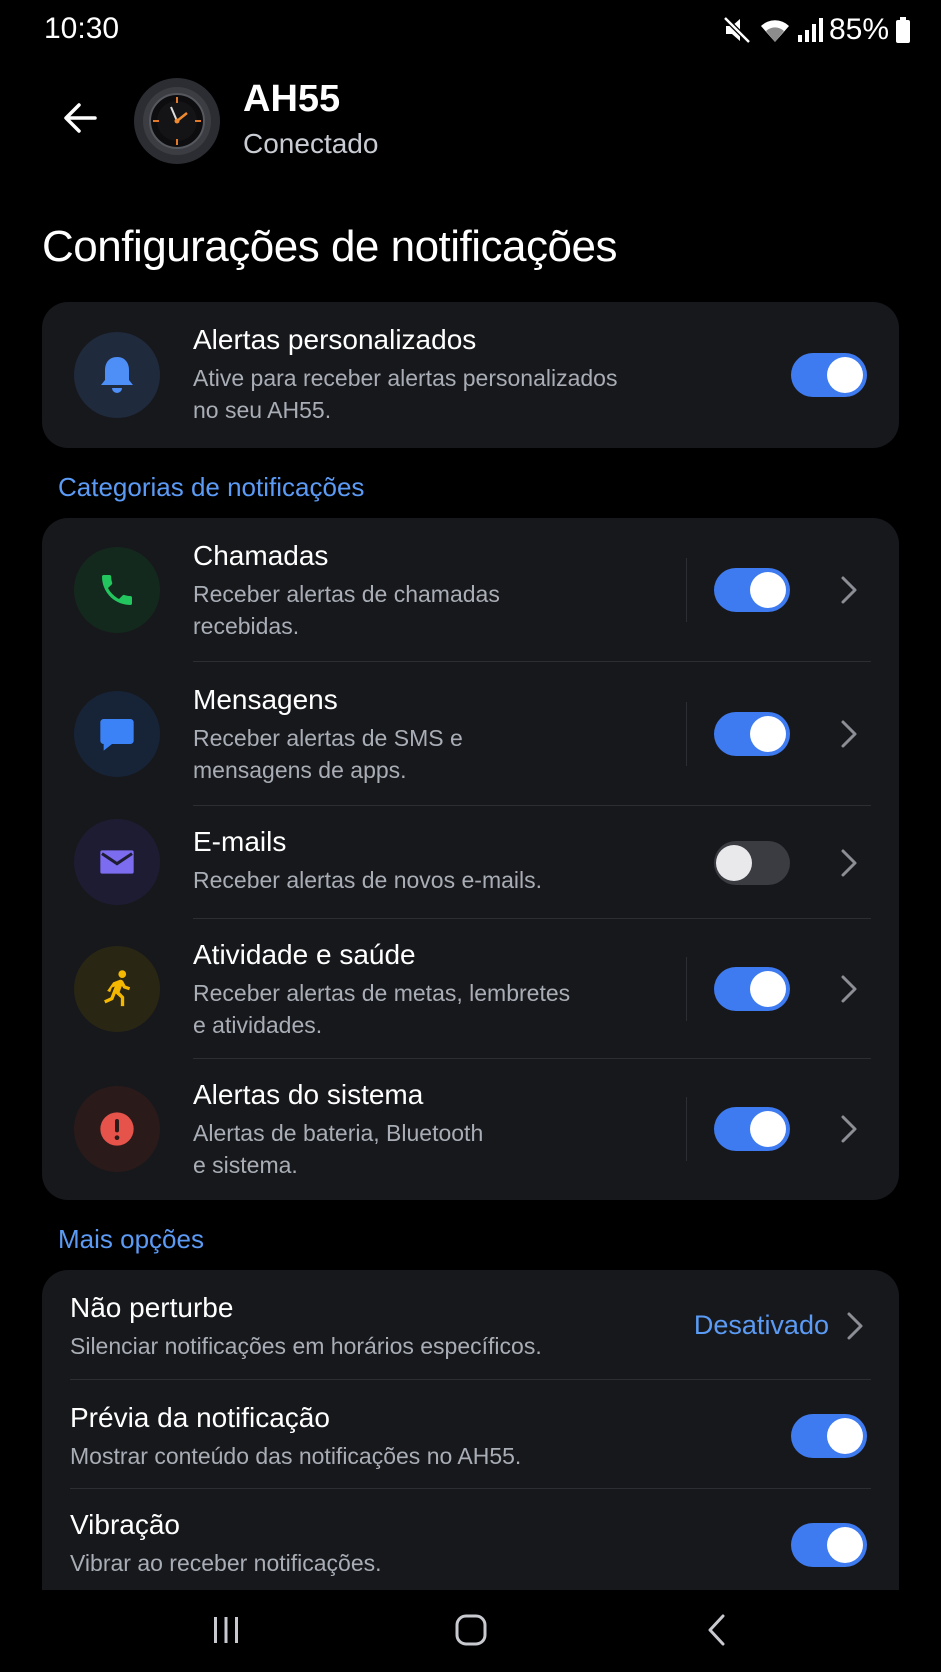  I want to click on device-connection-status: Conectado, so click(311, 143).